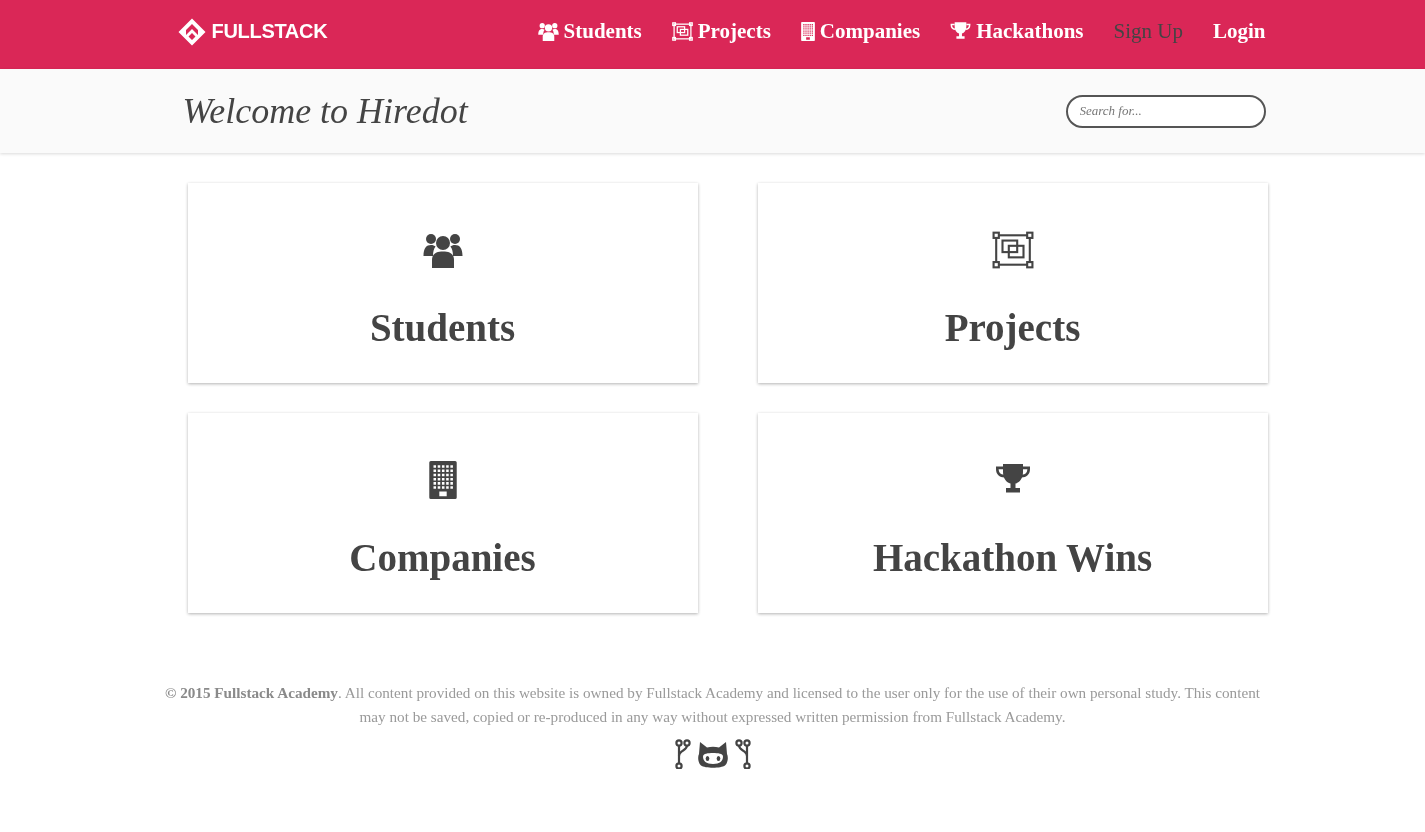 The height and width of the screenshot is (832, 1425). I want to click on copyright-notice: © 2015 Fullstack Academy. All content provided on this website is owned by Fullstack Academy and licensed to the user only for the use of their own personal study. This content may not be saved, copied or re-produced in any way without expressed written permission from Fullstack Academy., so click(712, 705).